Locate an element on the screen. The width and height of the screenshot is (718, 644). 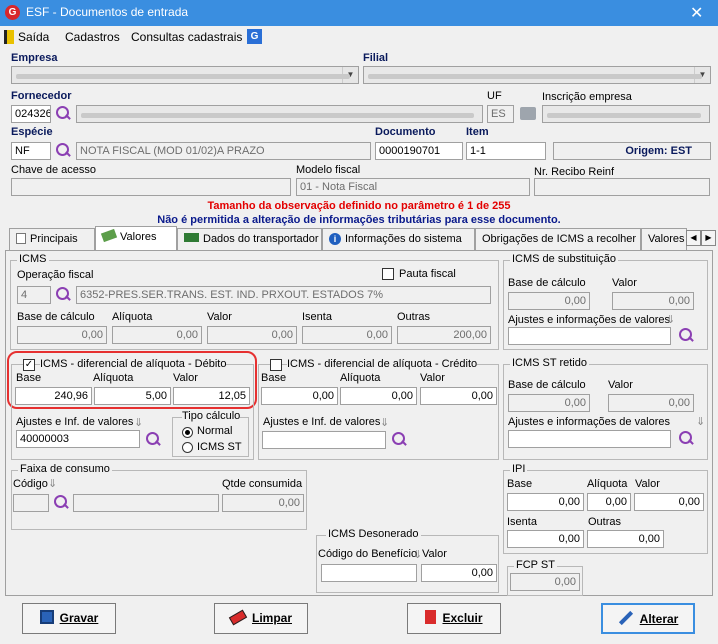
cred-valor-field: 0,00 is located at coordinates (458, 396).